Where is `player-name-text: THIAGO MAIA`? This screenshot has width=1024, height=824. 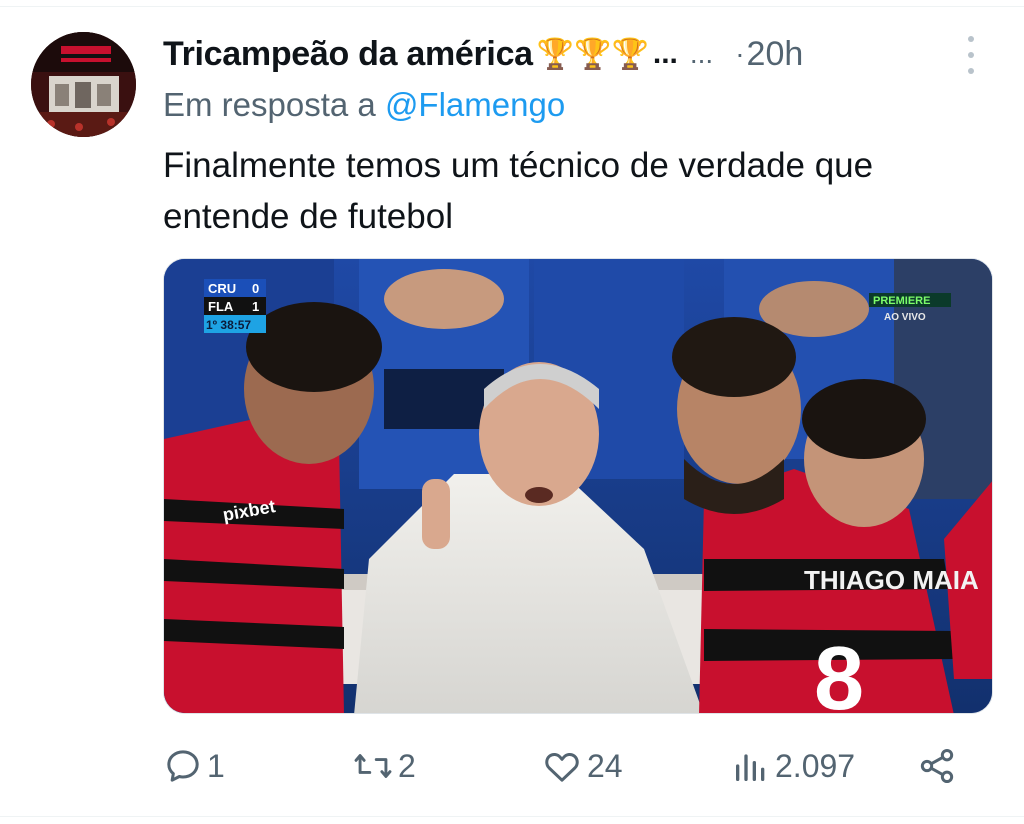
player-name-text: THIAGO MAIA is located at coordinates (891, 580).